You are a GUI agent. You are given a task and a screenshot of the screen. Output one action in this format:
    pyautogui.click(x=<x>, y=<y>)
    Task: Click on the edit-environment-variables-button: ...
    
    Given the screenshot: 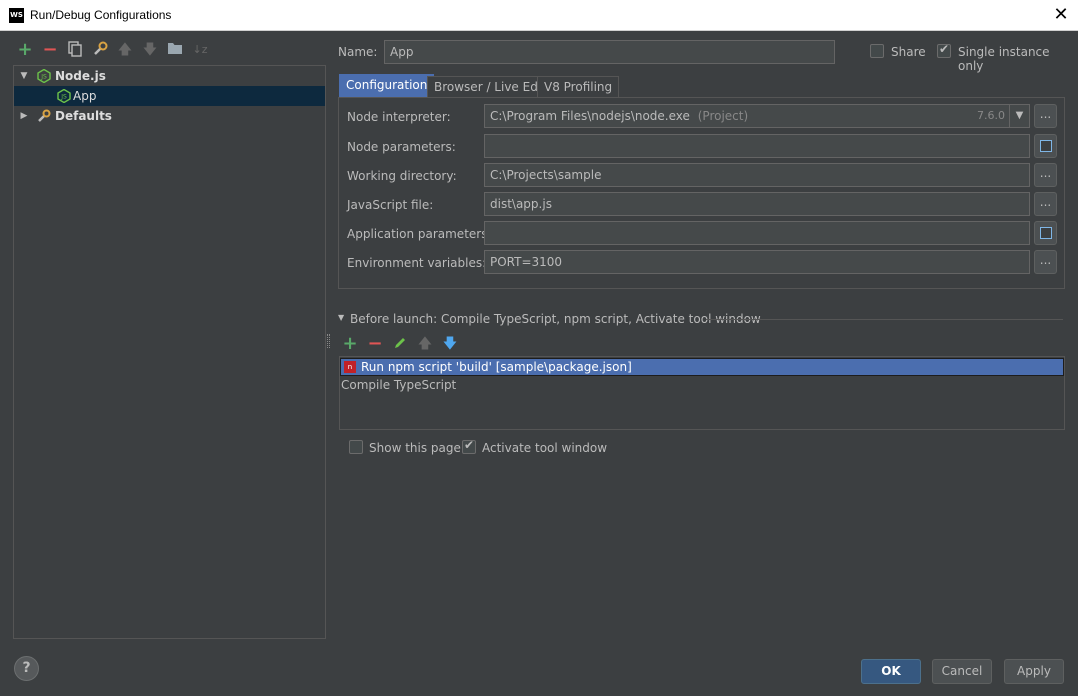 What is the action you would take?
    pyautogui.click(x=1045, y=262)
    